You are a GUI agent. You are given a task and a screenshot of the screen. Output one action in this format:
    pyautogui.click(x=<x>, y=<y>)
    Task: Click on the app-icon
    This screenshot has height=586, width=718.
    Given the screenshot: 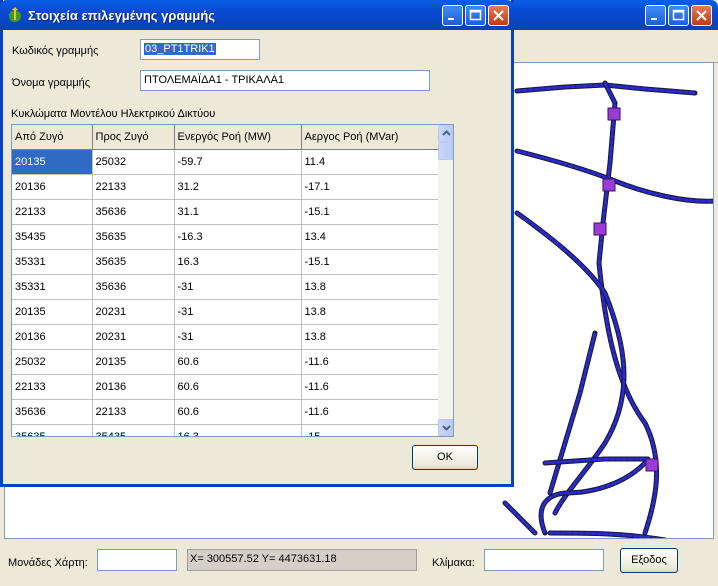 What is the action you would take?
    pyautogui.click(x=15, y=14)
    